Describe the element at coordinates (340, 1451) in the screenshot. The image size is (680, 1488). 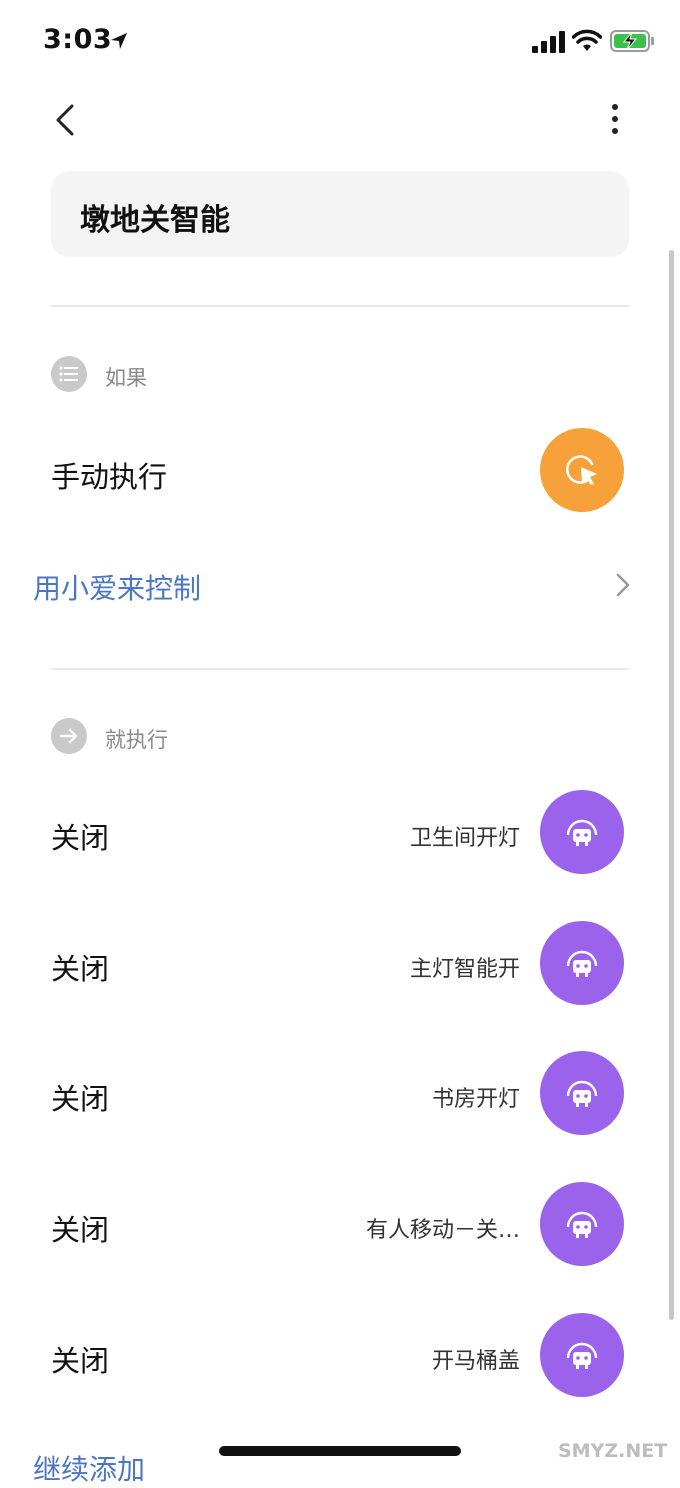
I see `home-indicator` at that location.